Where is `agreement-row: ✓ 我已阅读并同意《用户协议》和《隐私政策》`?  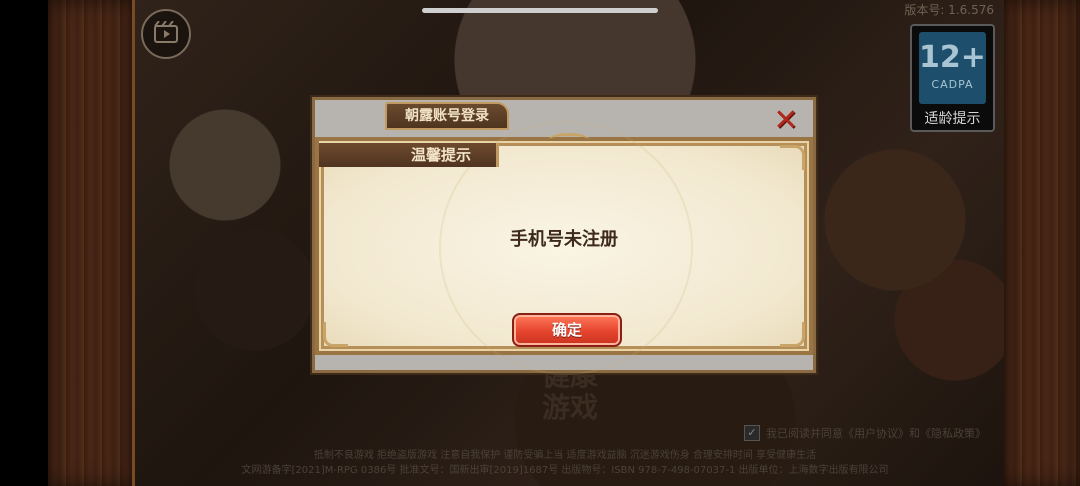
agreement-row: ✓ 我已阅读并同意《用户协议》和《隐私政策》 is located at coordinates (865, 433).